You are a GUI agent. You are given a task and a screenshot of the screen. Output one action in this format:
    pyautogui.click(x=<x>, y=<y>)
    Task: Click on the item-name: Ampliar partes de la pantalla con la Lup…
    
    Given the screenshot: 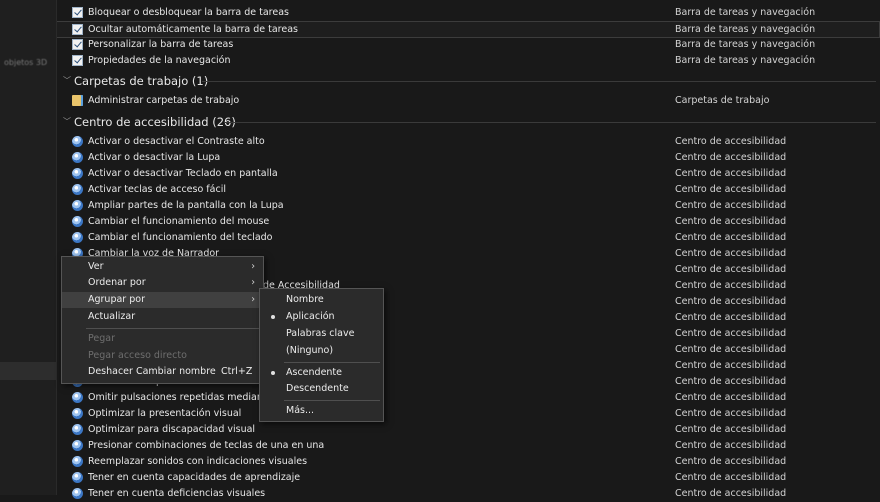 What is the action you would take?
    pyautogui.click(x=186, y=205)
    